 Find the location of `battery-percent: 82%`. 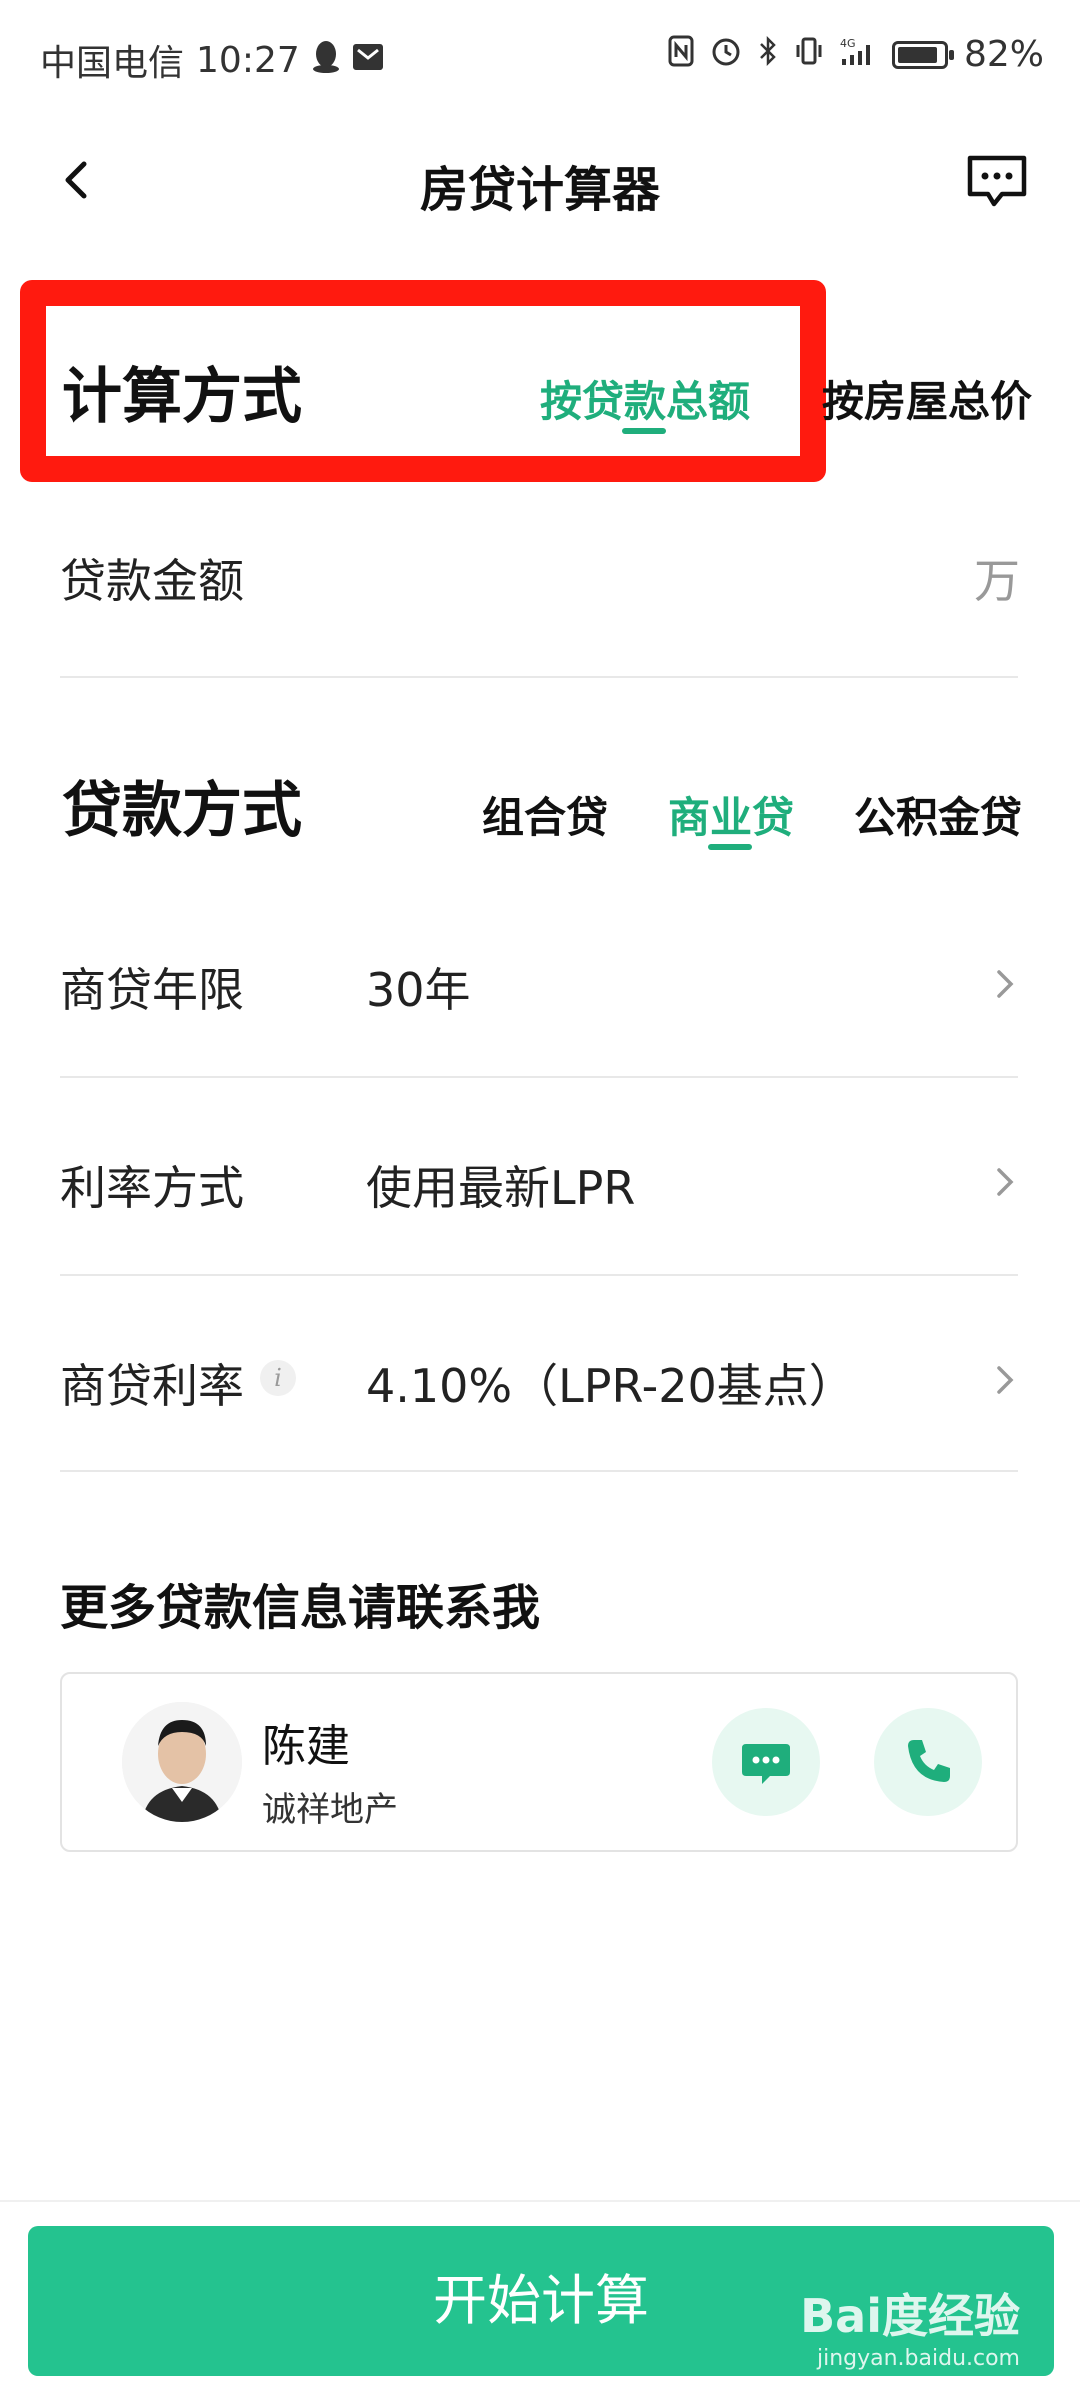

battery-percent: 82% is located at coordinates (1003, 54).